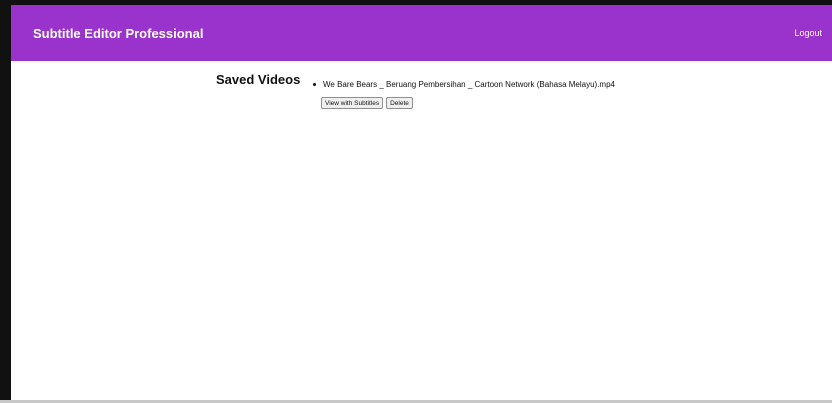 This screenshot has height=403, width=832. Describe the element at coordinates (352, 103) in the screenshot. I see `view-with-subtitles-button: View with Subtitles` at that location.